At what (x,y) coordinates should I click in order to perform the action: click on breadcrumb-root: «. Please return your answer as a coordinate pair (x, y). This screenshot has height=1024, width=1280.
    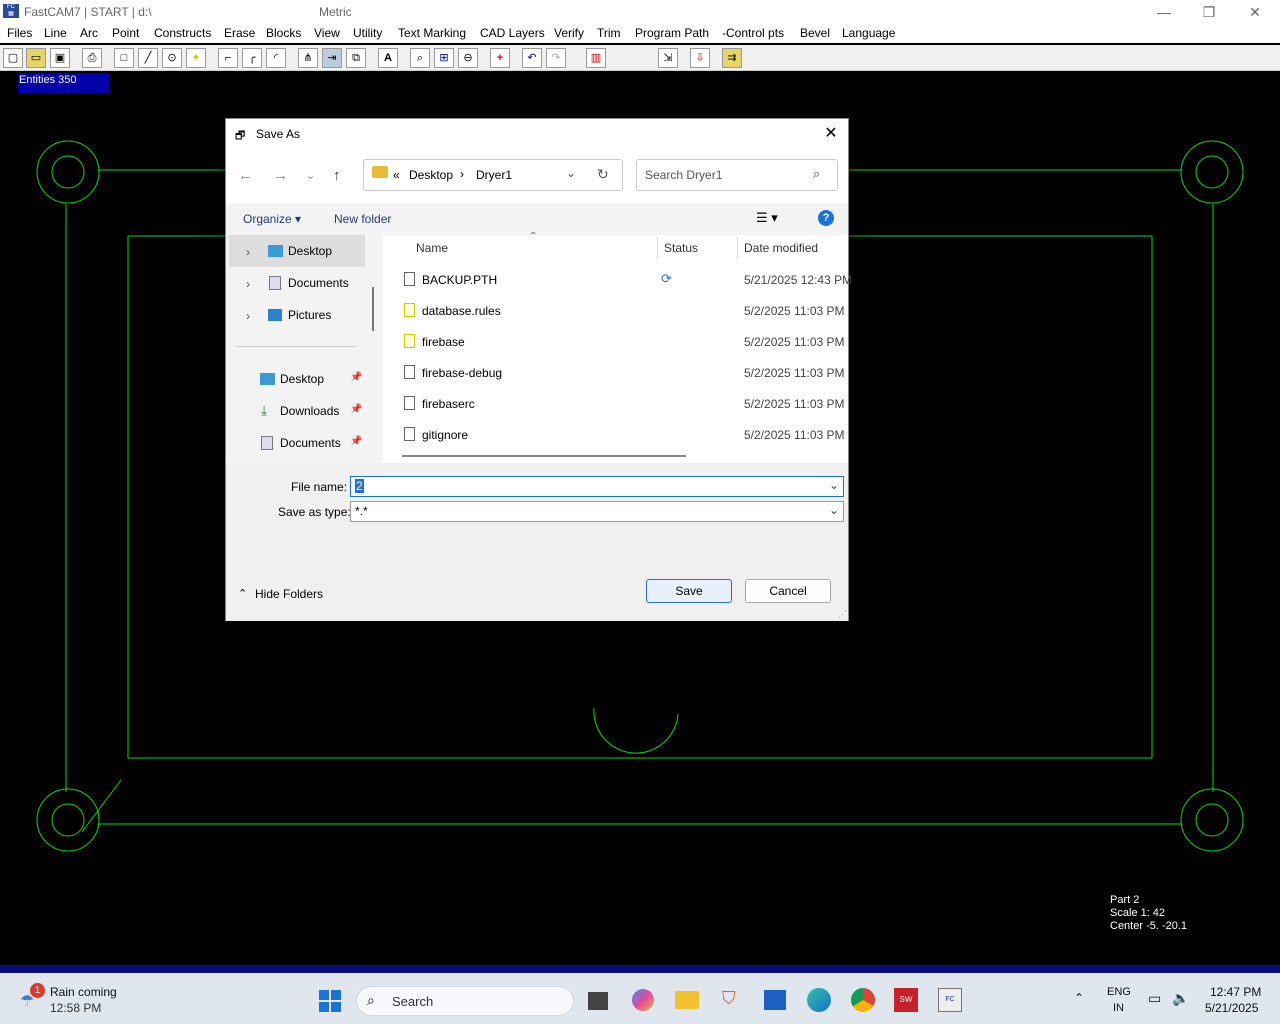
    Looking at the image, I should click on (396, 175).